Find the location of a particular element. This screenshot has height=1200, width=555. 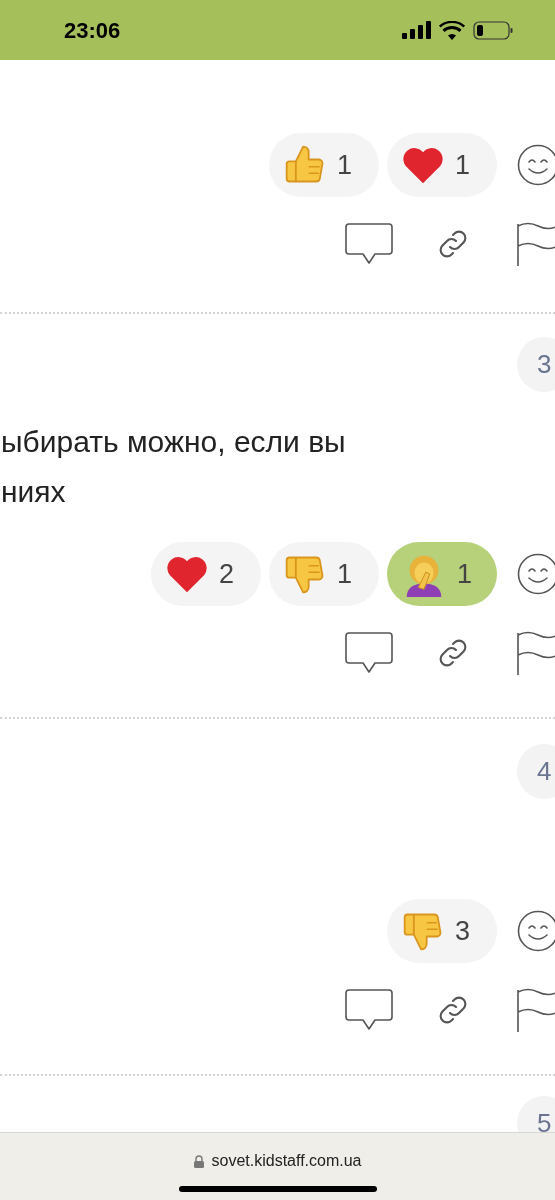

battery-icon is located at coordinates (493, 30).